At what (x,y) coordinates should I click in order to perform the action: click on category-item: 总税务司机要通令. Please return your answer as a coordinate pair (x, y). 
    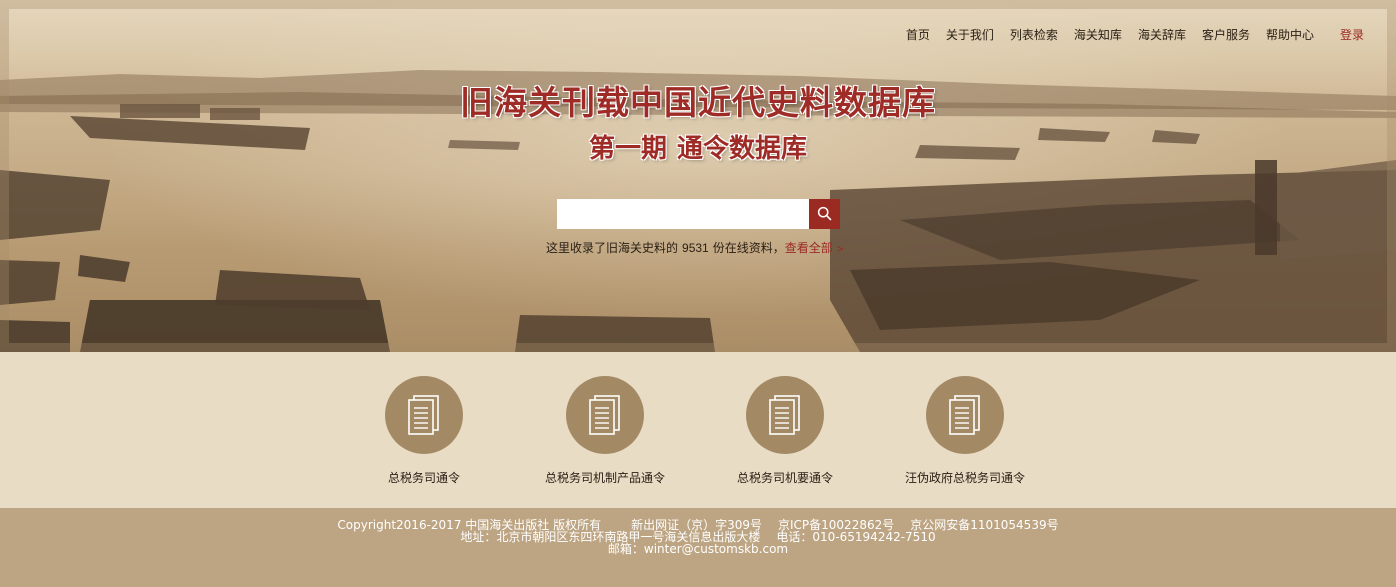
    Looking at the image, I should click on (785, 431).